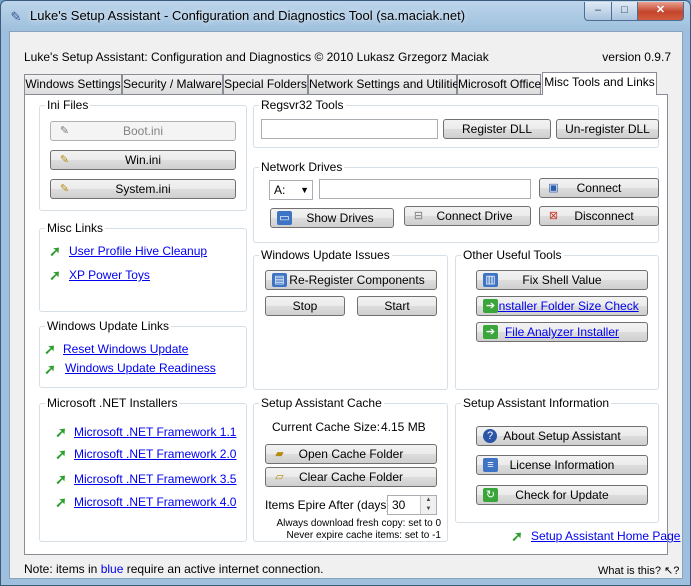 This screenshot has height=586, width=691. I want to click on tab-special-folders: Special Folders, so click(265, 84).